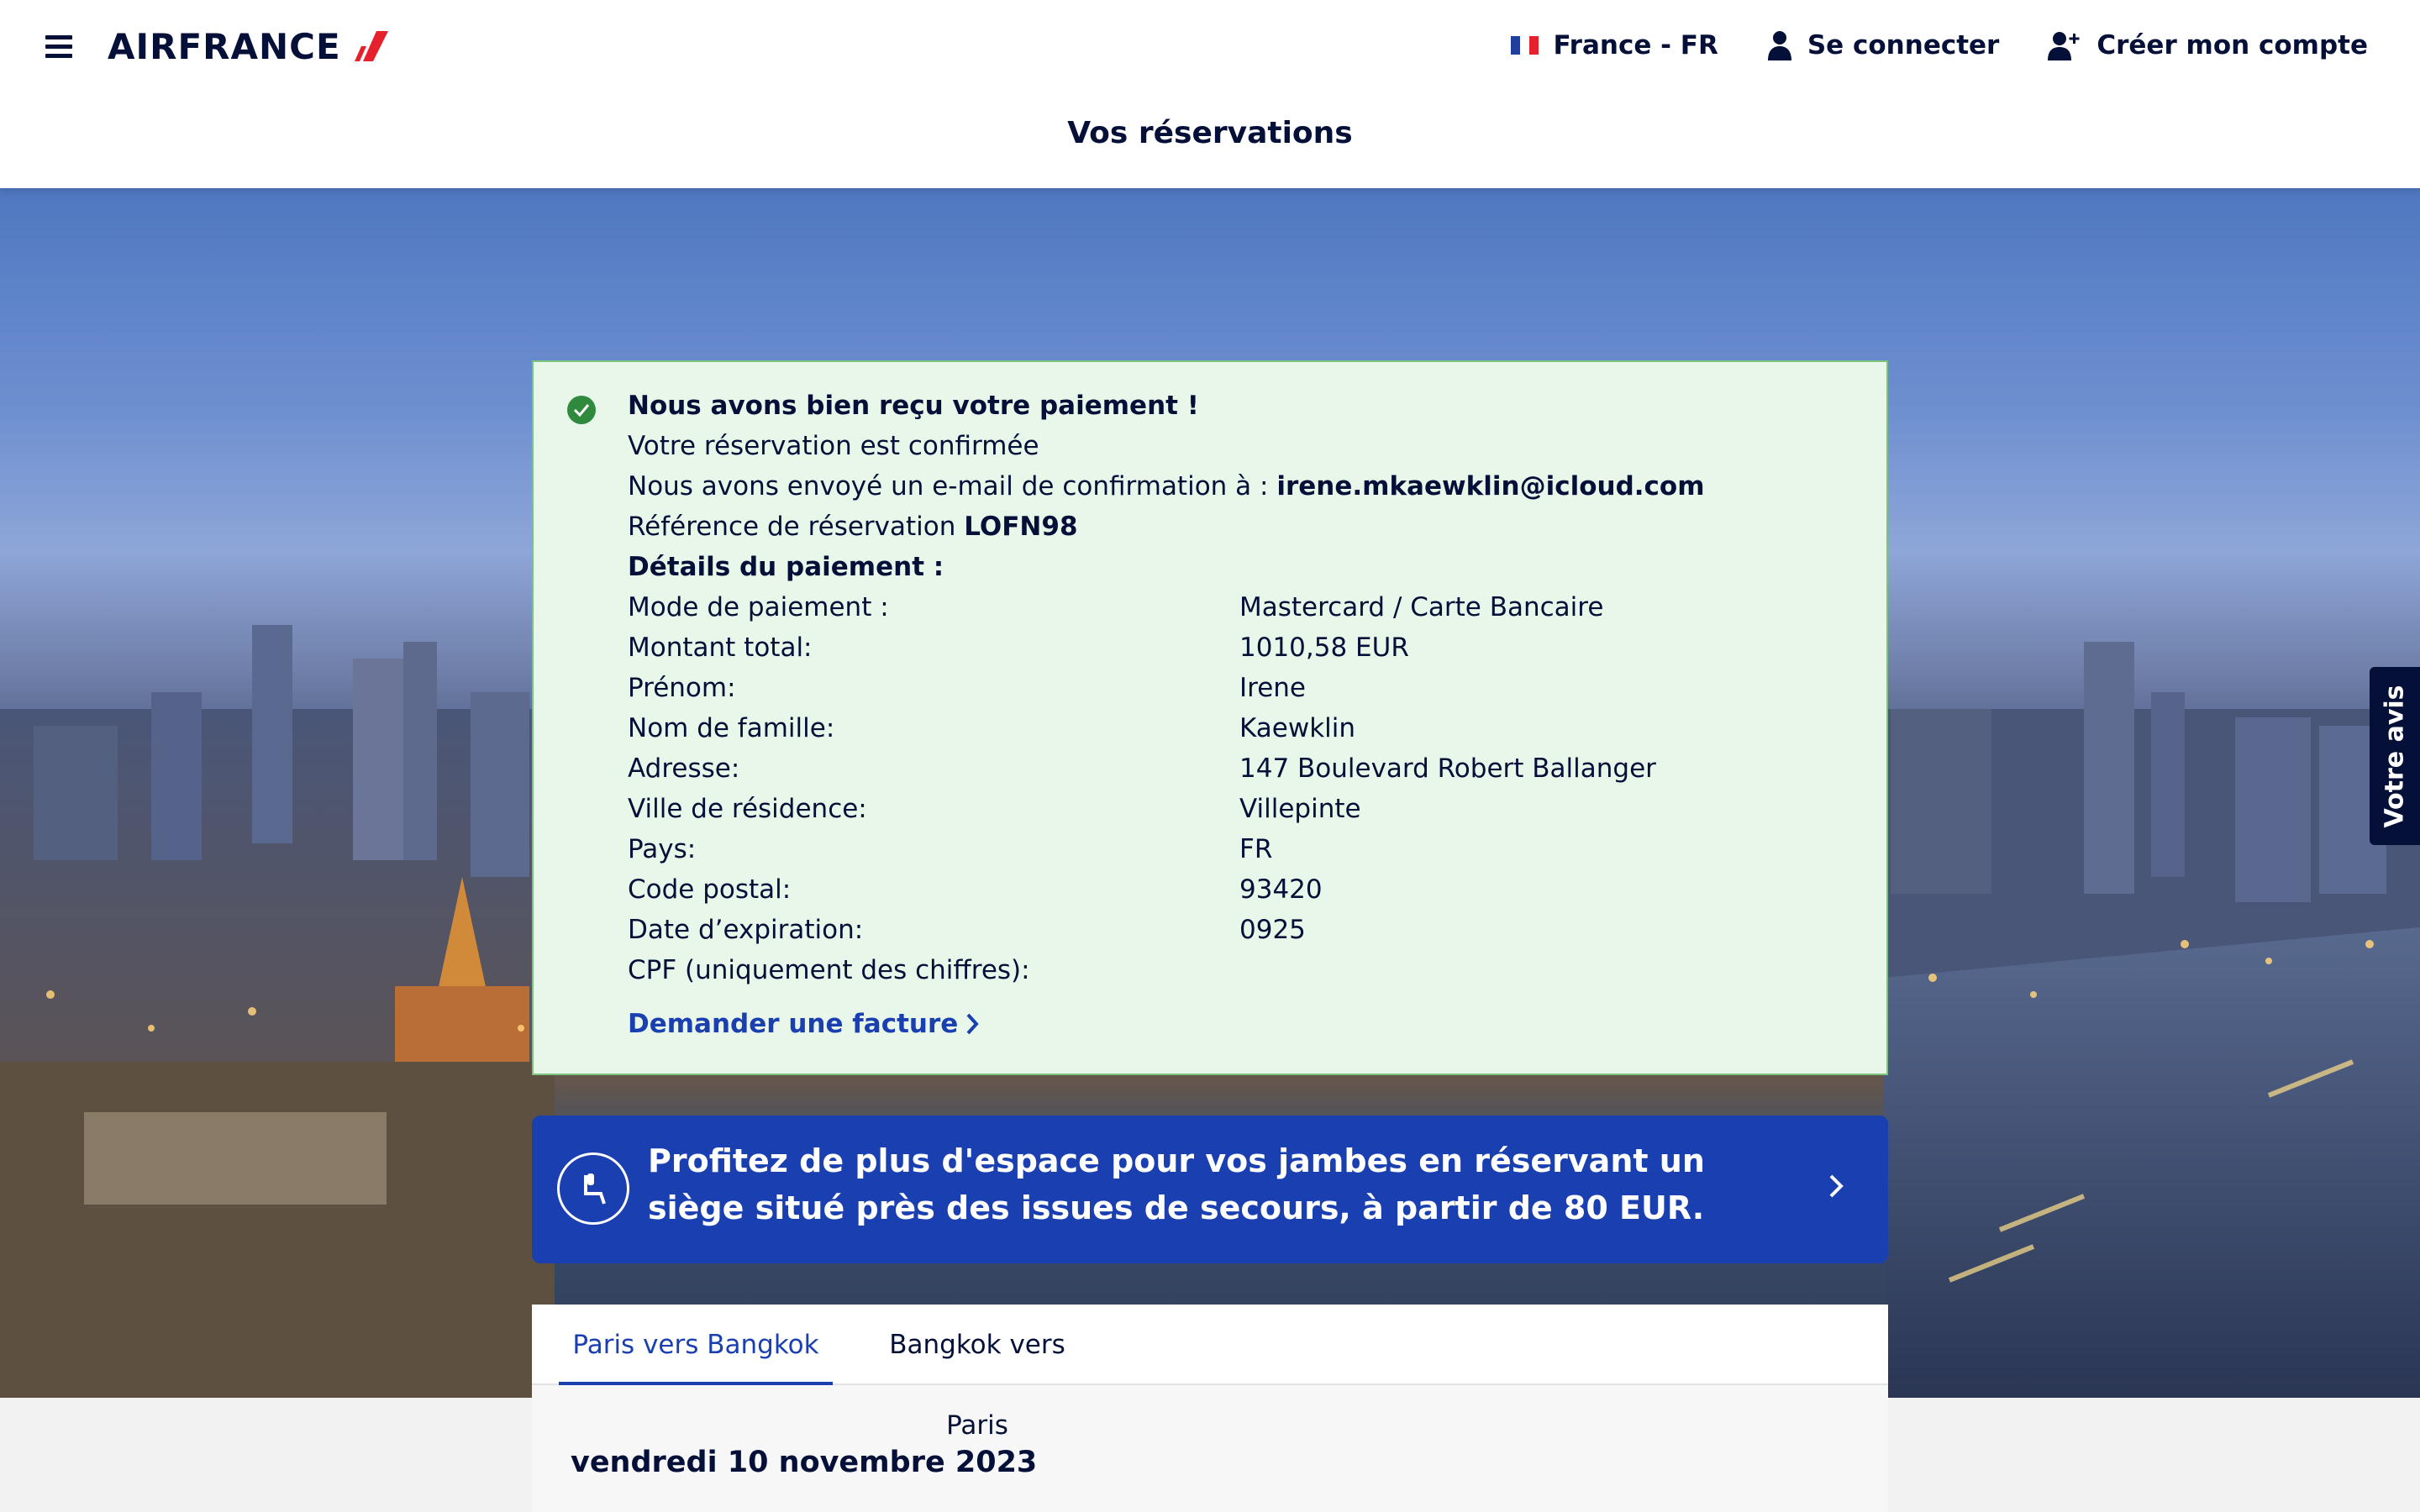 This screenshot has height=1512, width=2420. Describe the element at coordinates (786, 567) in the screenshot. I see `payment-details-heading: Détails du paiement :` at that location.